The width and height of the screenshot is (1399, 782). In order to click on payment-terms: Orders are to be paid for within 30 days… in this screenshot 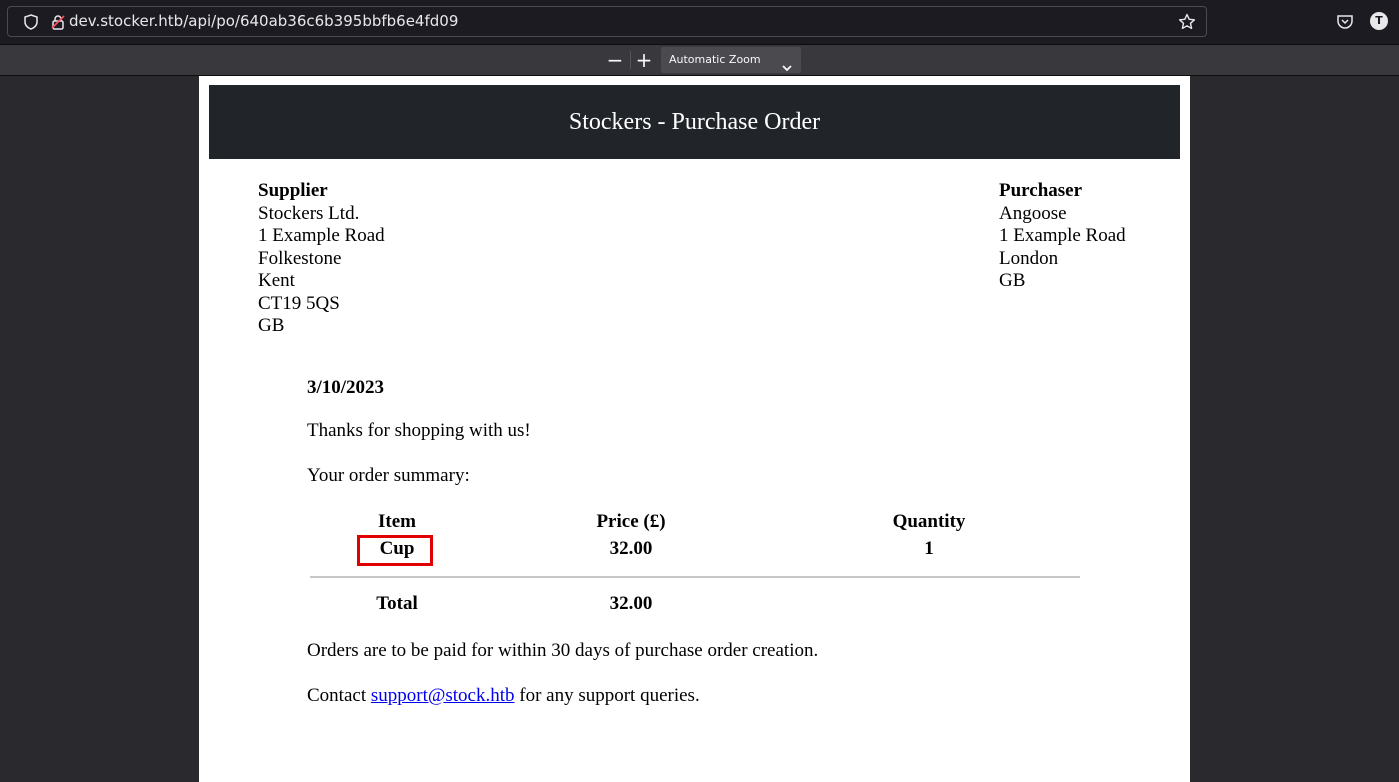, I will do `click(563, 650)`.